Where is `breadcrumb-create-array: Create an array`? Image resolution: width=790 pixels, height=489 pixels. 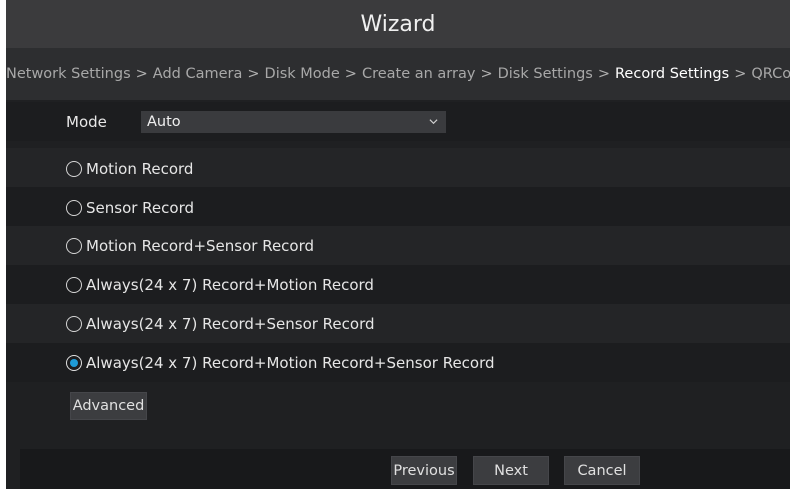
breadcrumb-create-array: Create an array is located at coordinates (419, 74).